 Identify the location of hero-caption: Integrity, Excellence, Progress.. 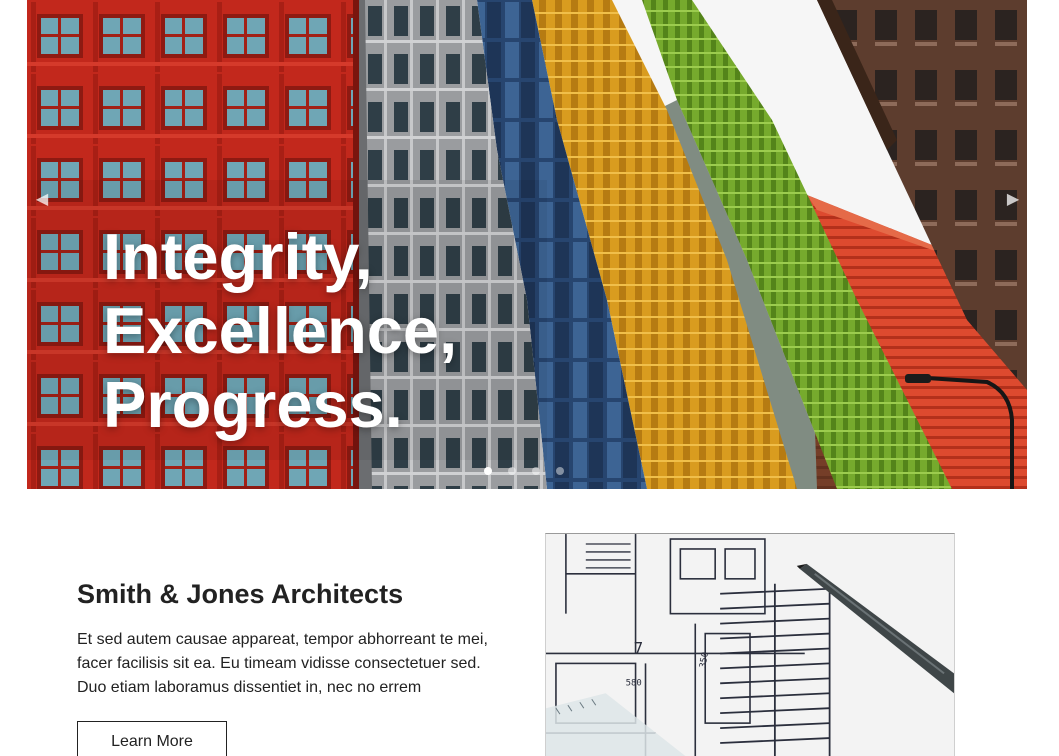
(333, 331).